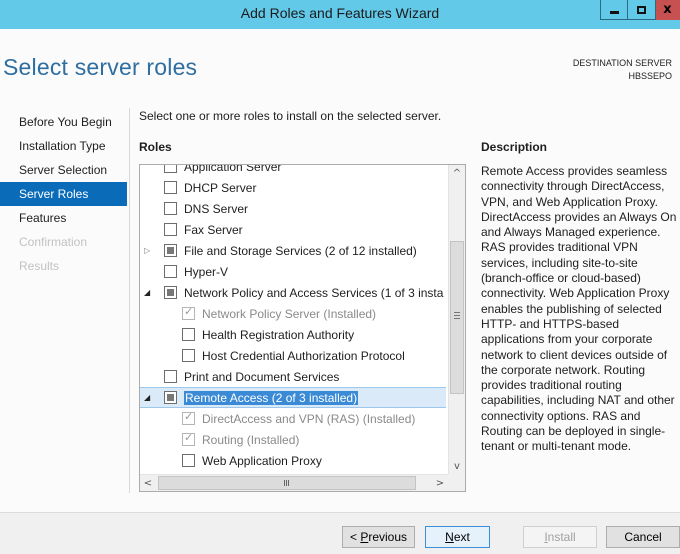  I want to click on role-row: DirectAccess and VPN (RAS) (Installed), so click(292, 418).